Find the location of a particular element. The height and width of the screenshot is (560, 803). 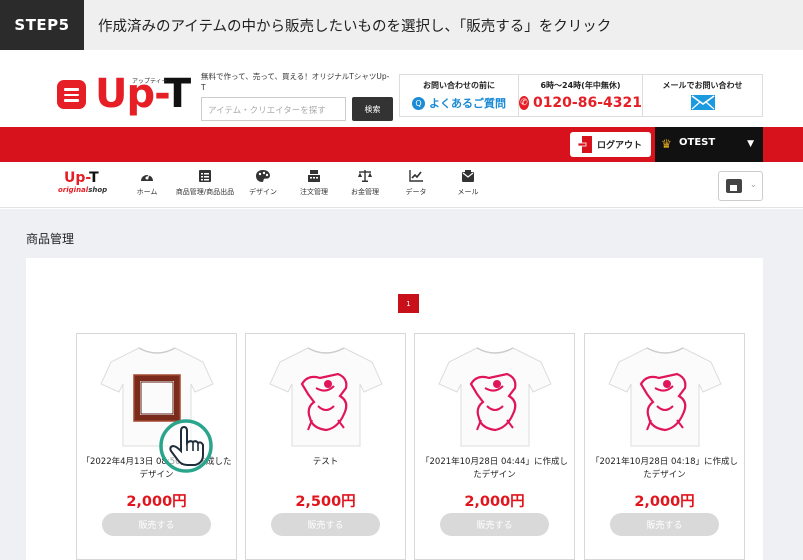

mail-icon is located at coordinates (702, 102).